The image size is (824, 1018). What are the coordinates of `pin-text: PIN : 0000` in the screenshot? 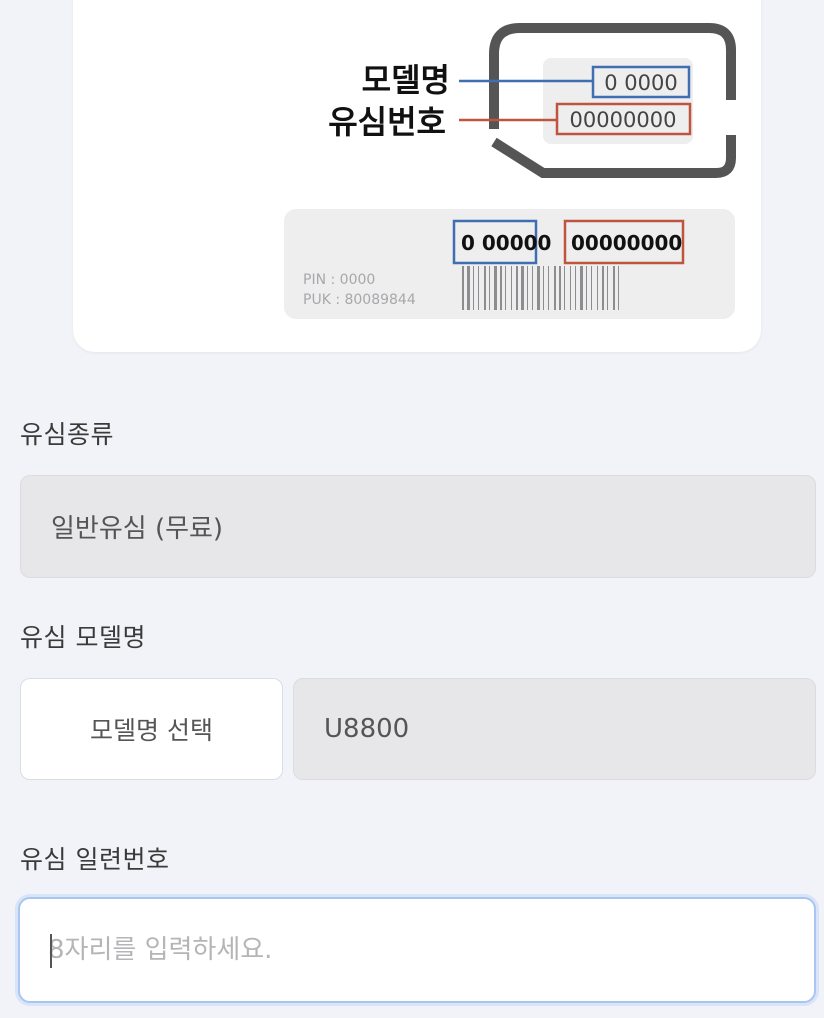 It's located at (339, 280).